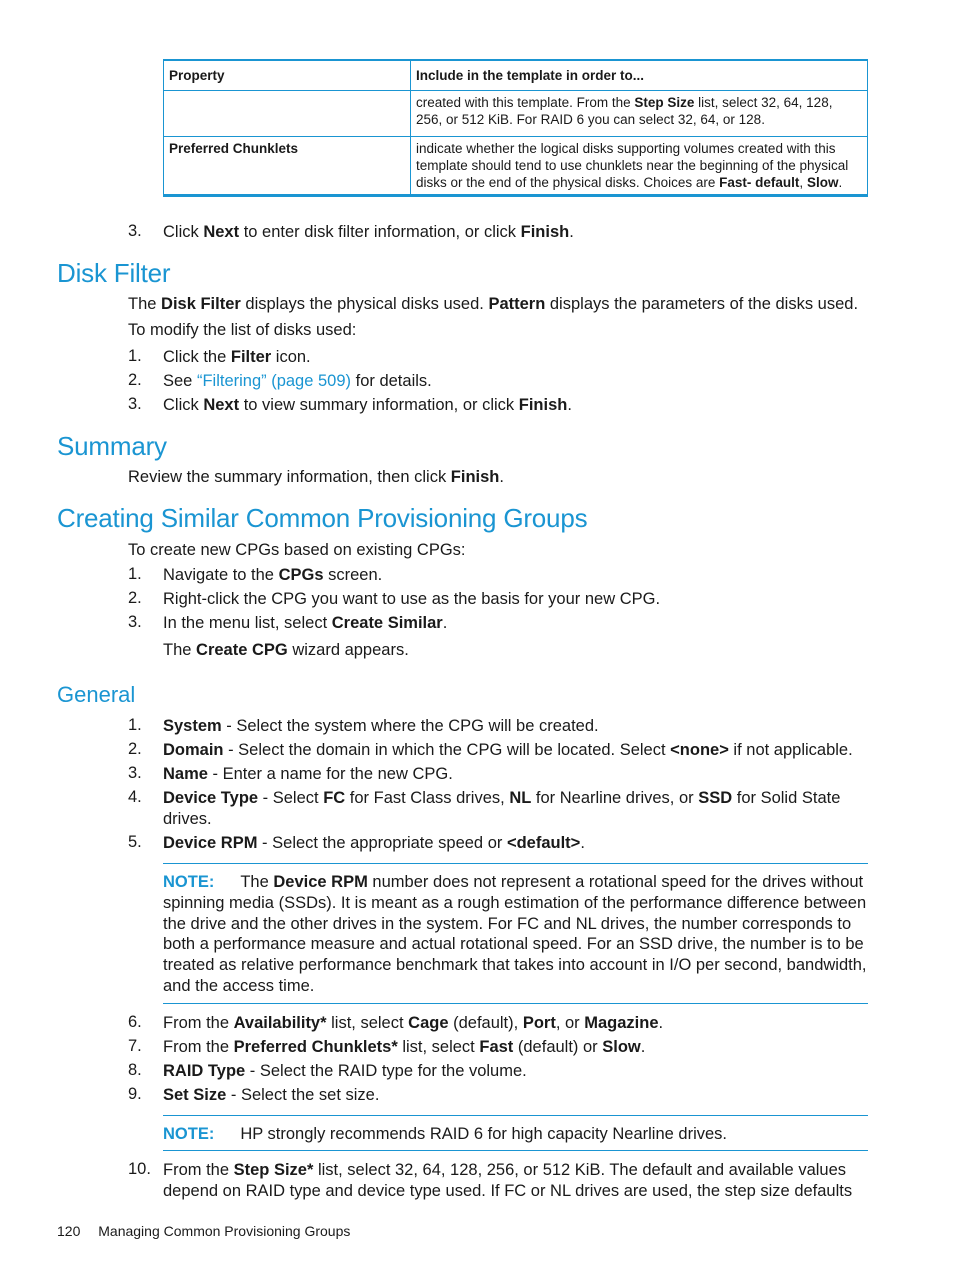  Describe the element at coordinates (515, 623) in the screenshot. I see `list-text: In the menu list, select Create Similar.` at that location.